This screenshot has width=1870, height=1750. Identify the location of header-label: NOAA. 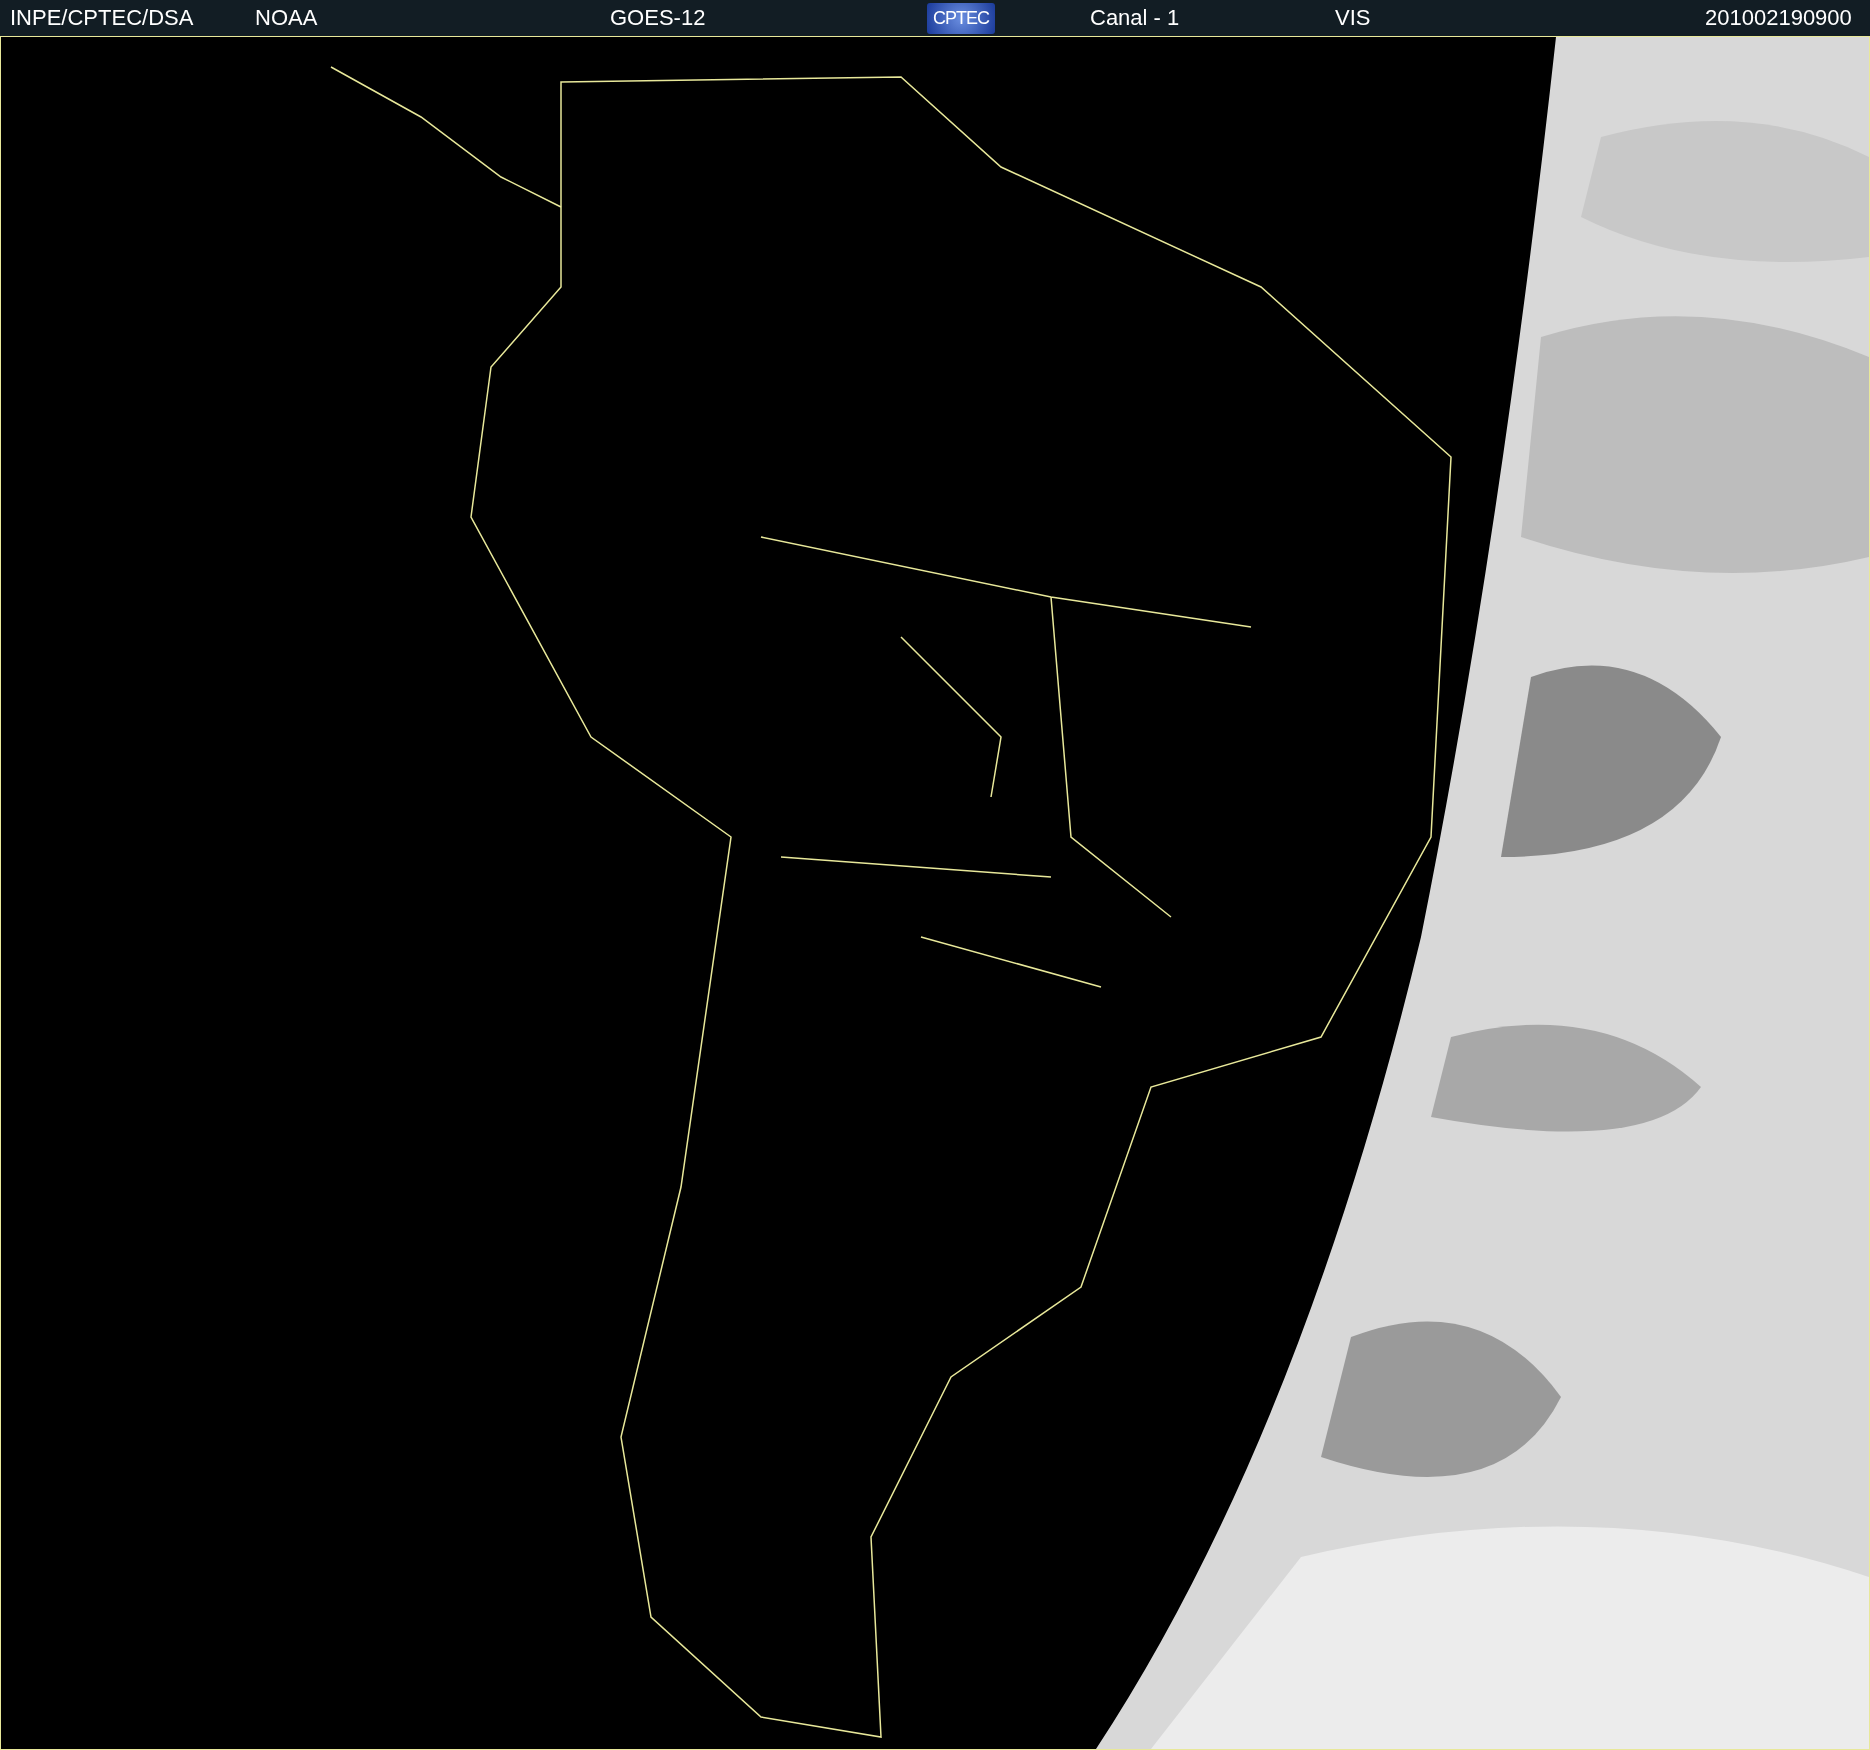
(286, 18).